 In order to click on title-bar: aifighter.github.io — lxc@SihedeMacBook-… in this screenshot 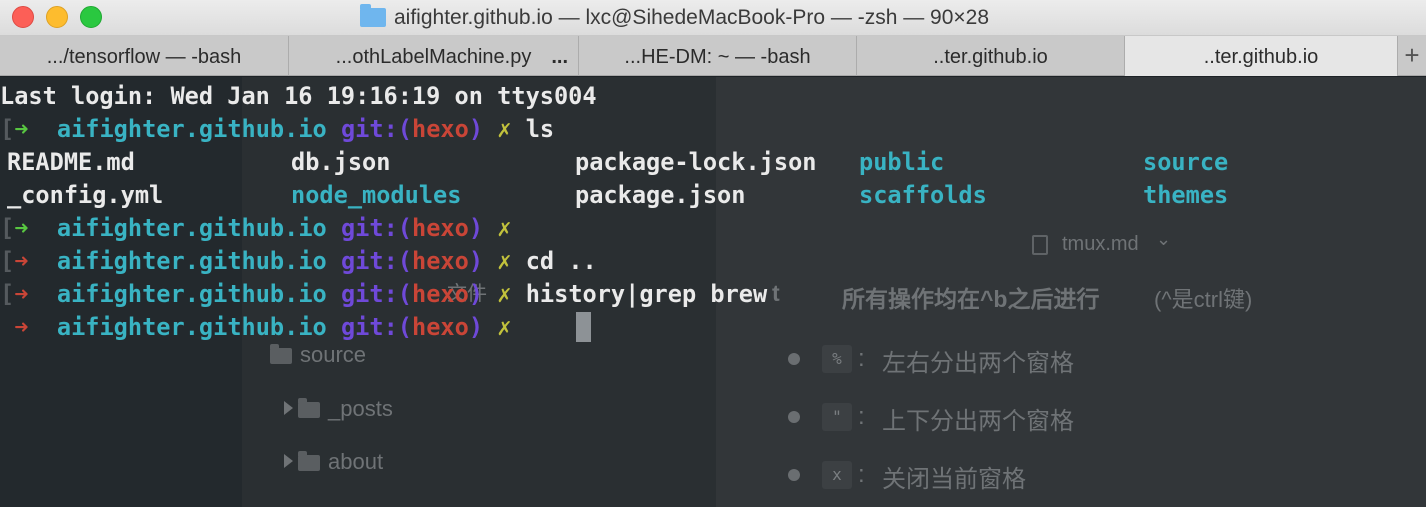, I will do `click(713, 18)`.